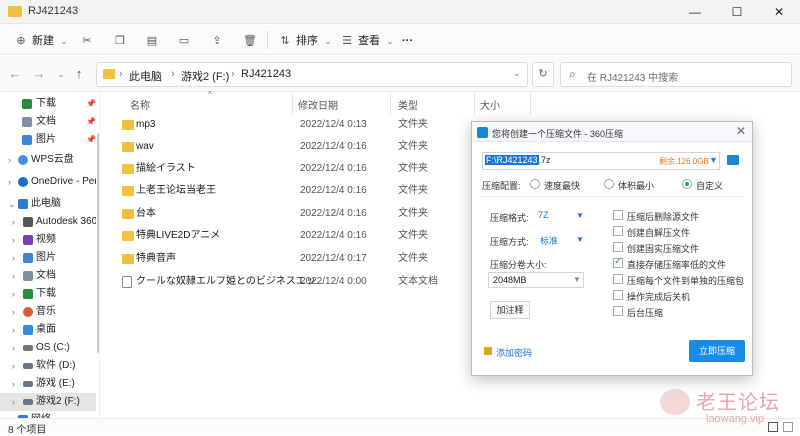  Describe the element at coordinates (48, 348) in the screenshot. I see `sidebar-item-drive-c: › OS (C:)` at that location.